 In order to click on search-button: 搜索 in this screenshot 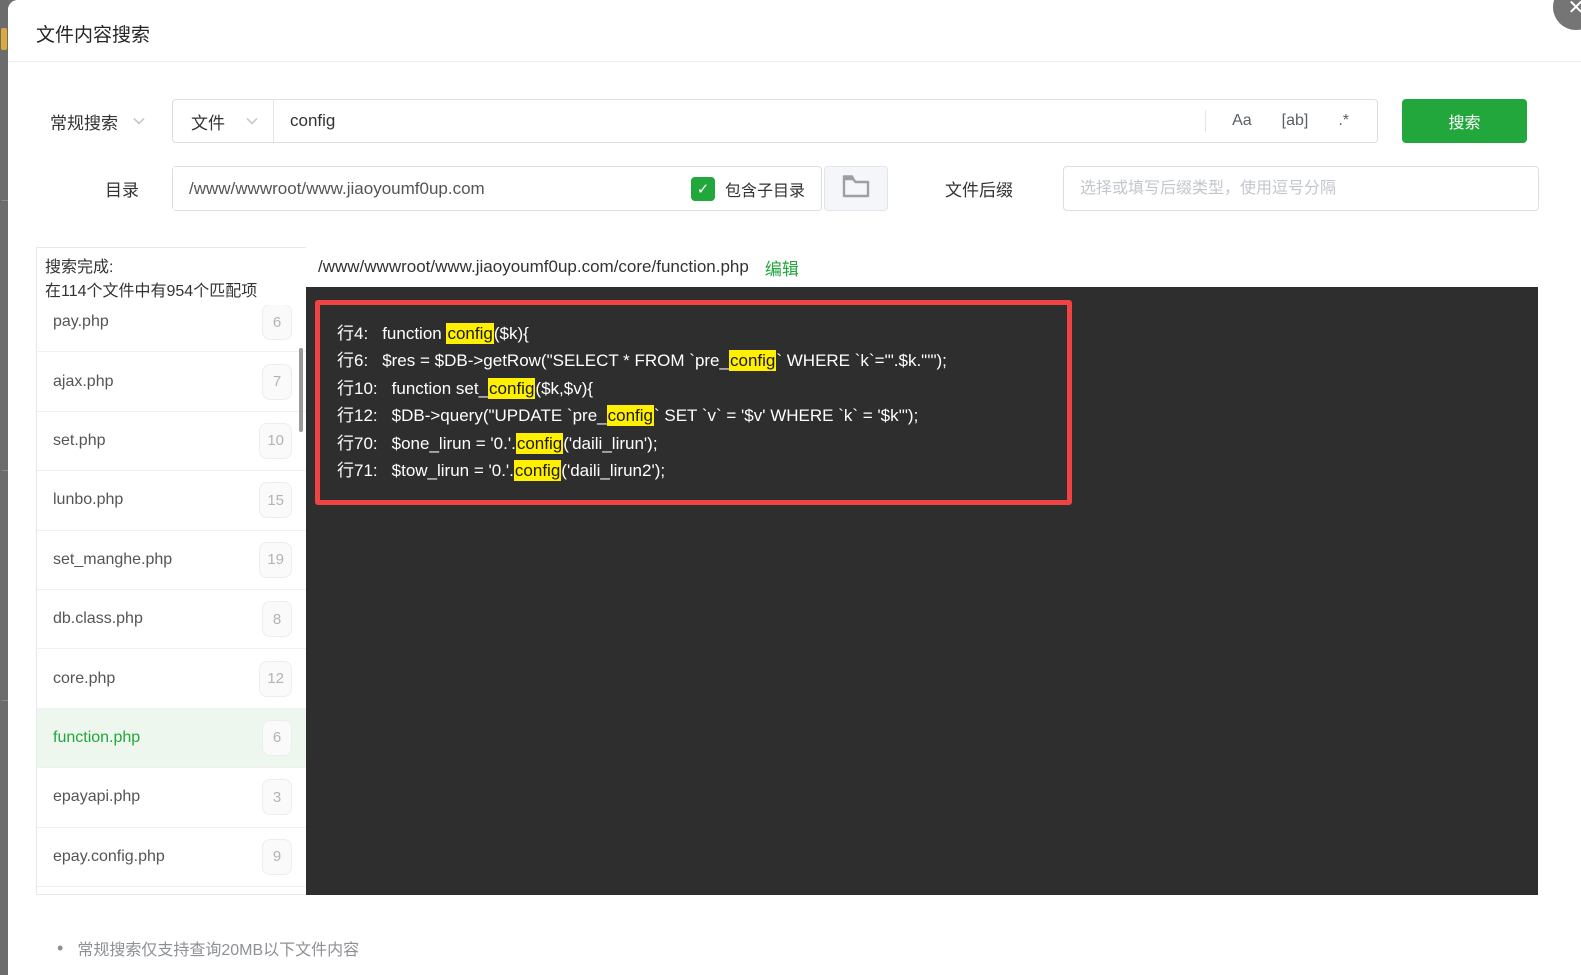, I will do `click(1464, 121)`.